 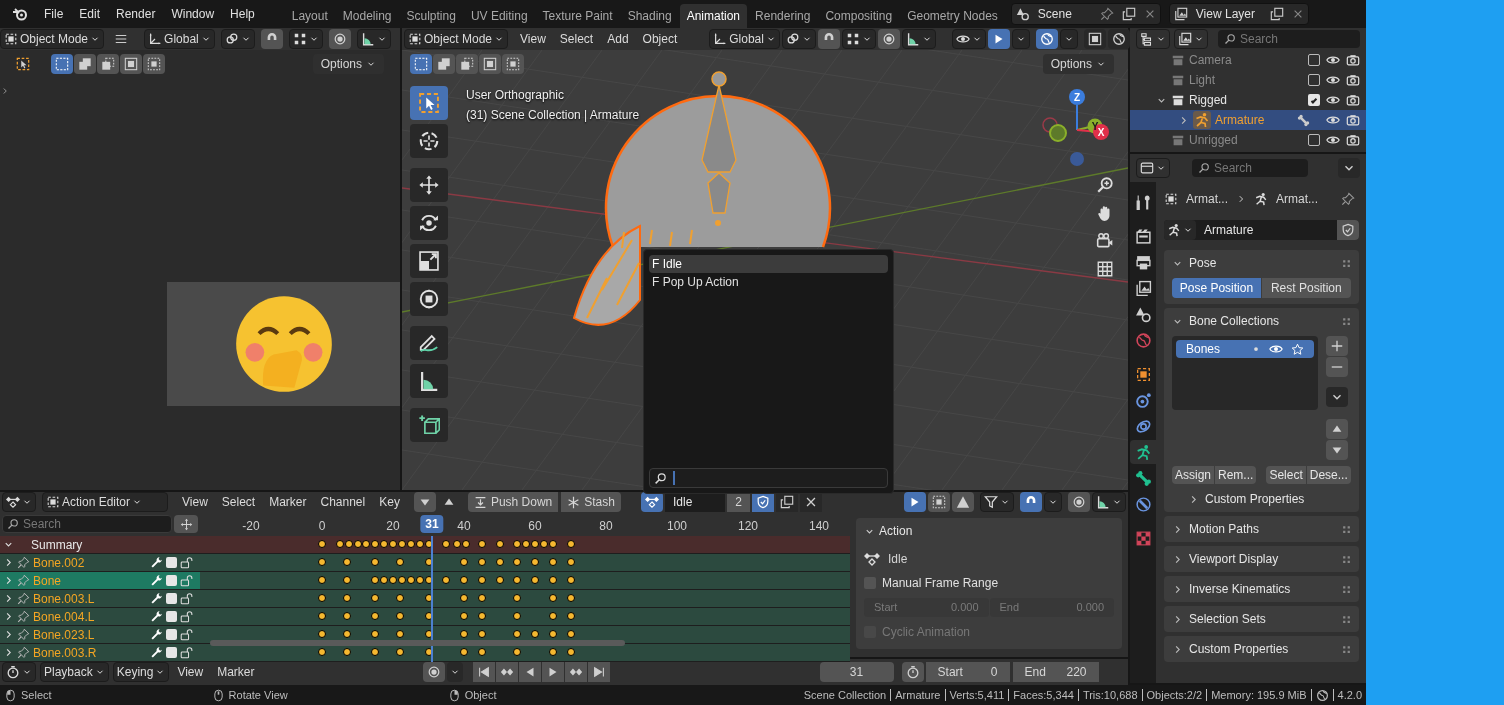 What do you see at coordinates (1248, 100) in the screenshot?
I see `outliner-row: Rigged` at bounding box center [1248, 100].